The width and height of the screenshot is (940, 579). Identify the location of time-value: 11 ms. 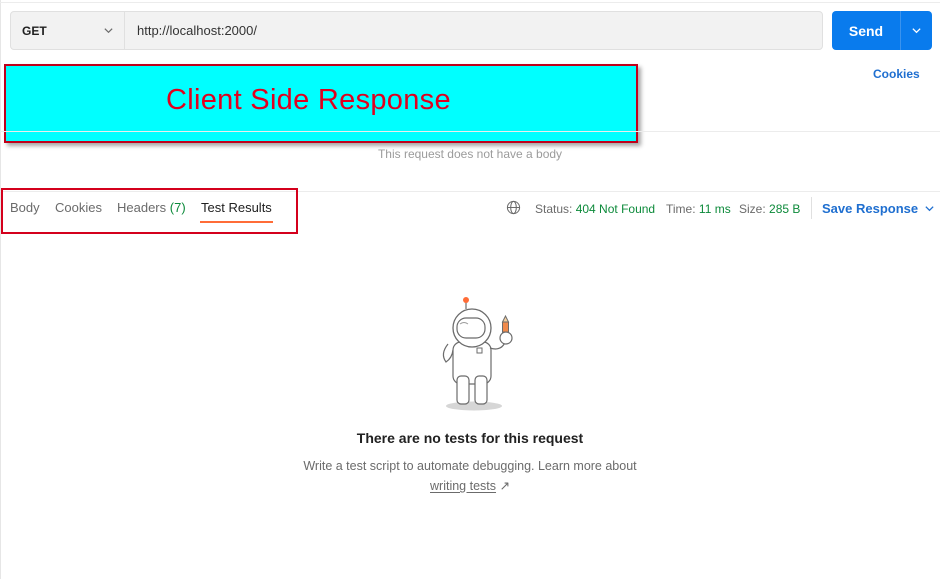
(714, 209).